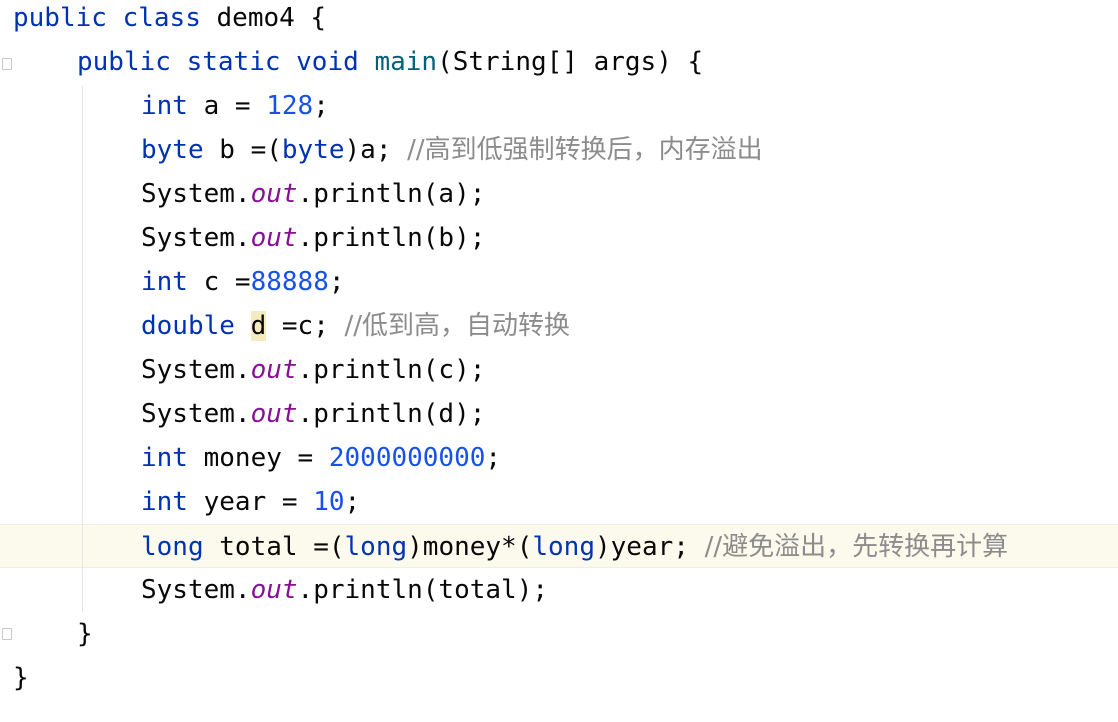 This screenshot has width=1118, height=722. Describe the element at coordinates (856, 547) in the screenshot. I see `comment-token: //避免溢出，先转换再计算` at that location.